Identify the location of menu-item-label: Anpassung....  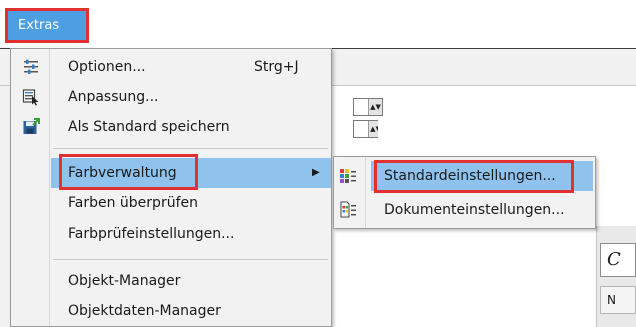
(113, 97).